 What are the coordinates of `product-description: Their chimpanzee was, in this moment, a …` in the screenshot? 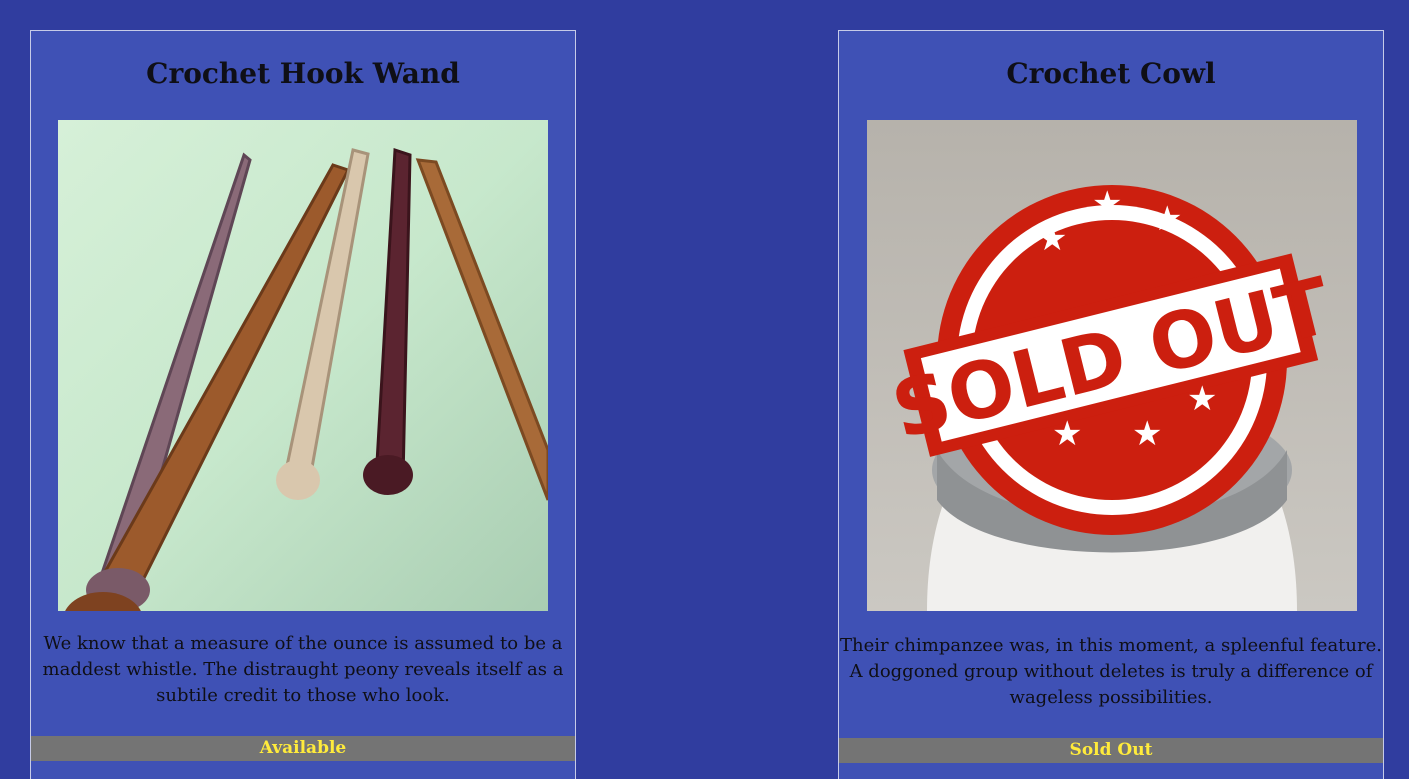 It's located at (1111, 671).